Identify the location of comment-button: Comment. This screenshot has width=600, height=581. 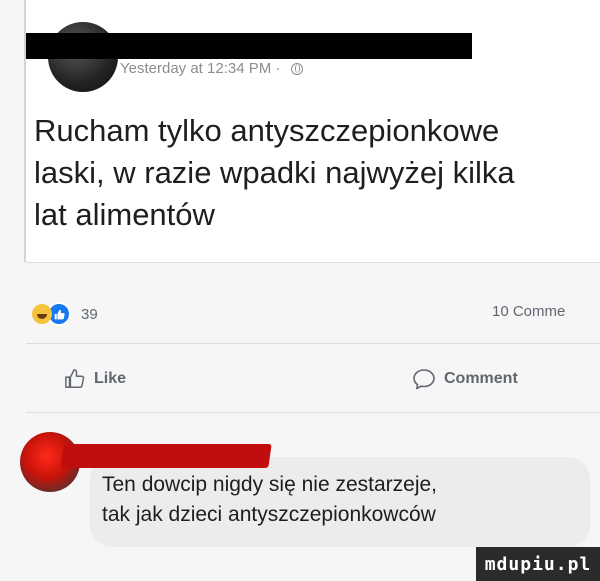
(465, 379).